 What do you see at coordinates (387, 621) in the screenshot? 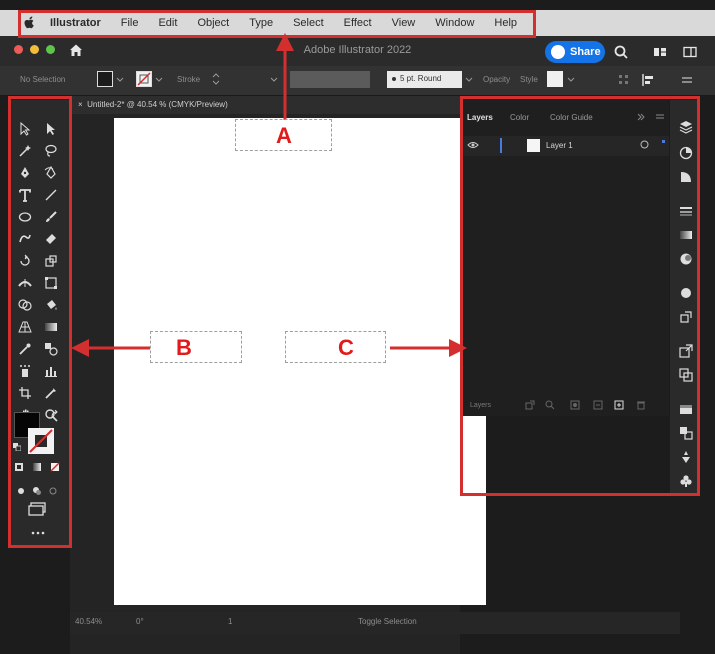
I see `status-toggle-selection: Toggle Selection` at bounding box center [387, 621].